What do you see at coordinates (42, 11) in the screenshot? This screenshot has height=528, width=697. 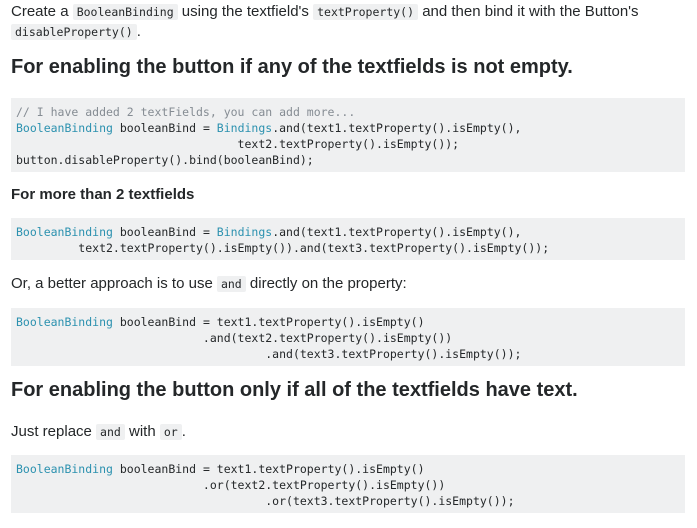 I see `intro-text-1: Create a` at bounding box center [42, 11].